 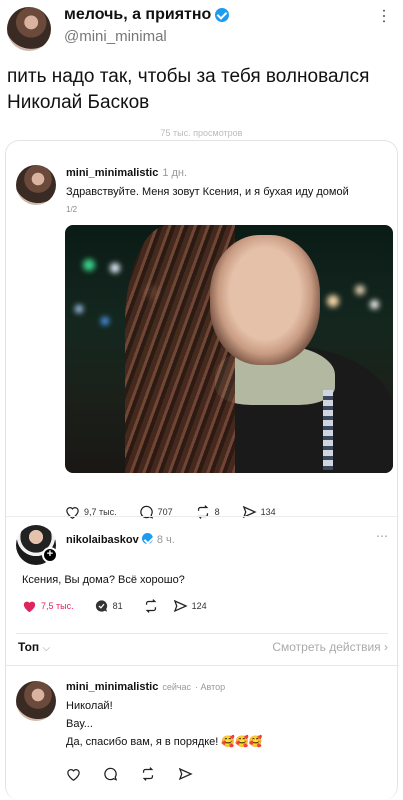 I want to click on tweet-handle: @mini_minimal, so click(x=115, y=36).